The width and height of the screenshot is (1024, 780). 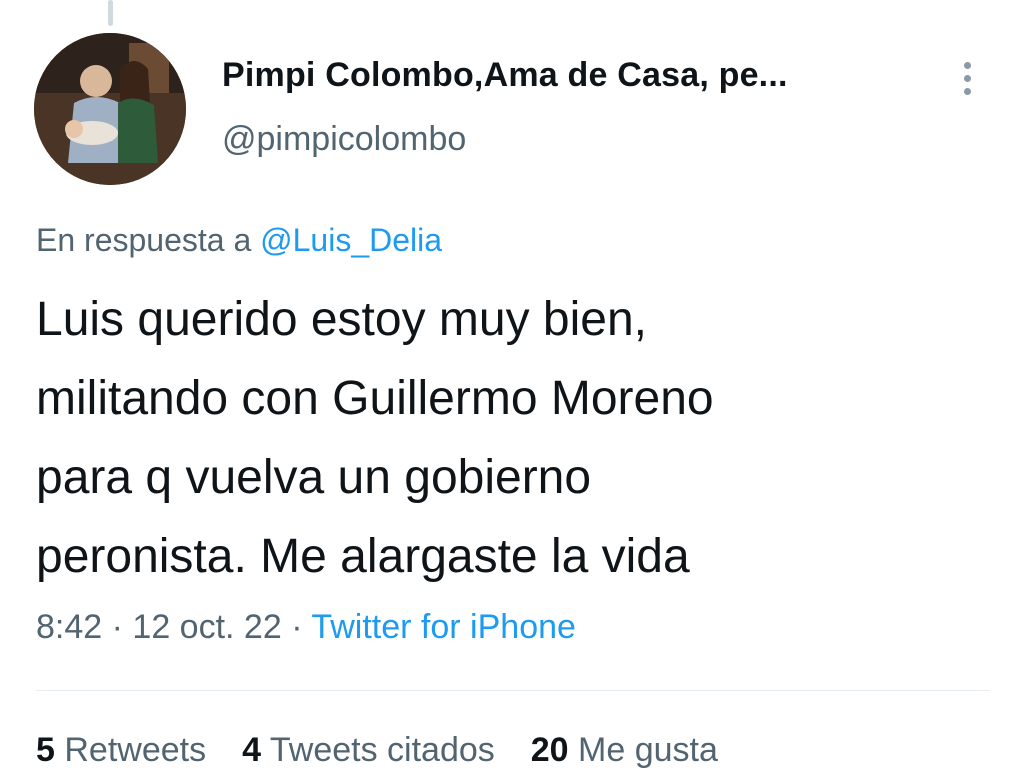 I want to click on profile-photo-icon, so click(x=110, y=109).